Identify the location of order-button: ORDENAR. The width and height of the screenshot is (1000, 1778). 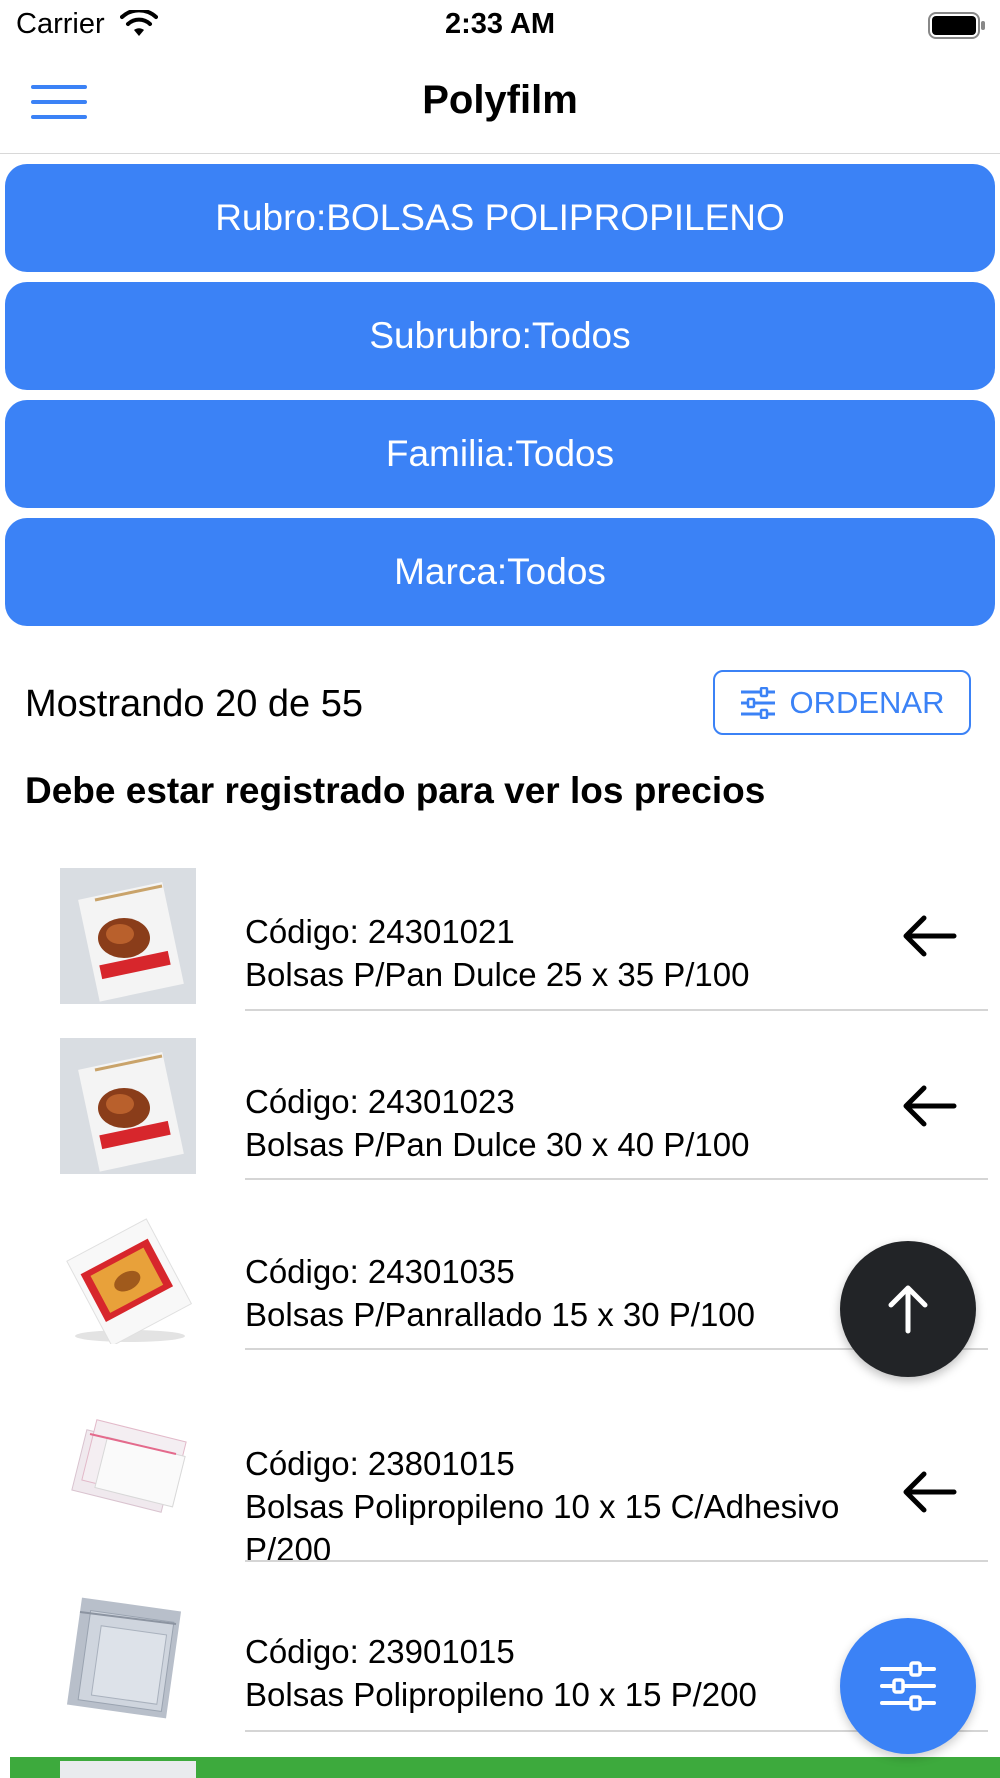
(842, 702).